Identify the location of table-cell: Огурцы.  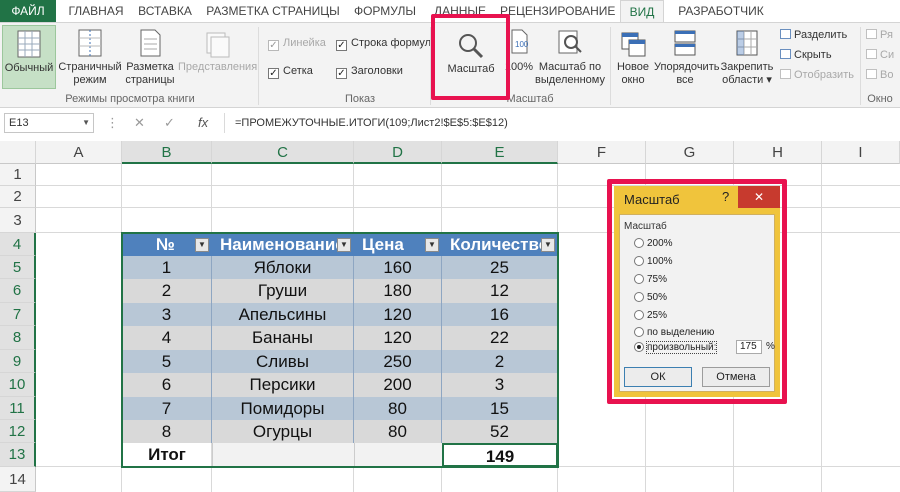
(283, 431).